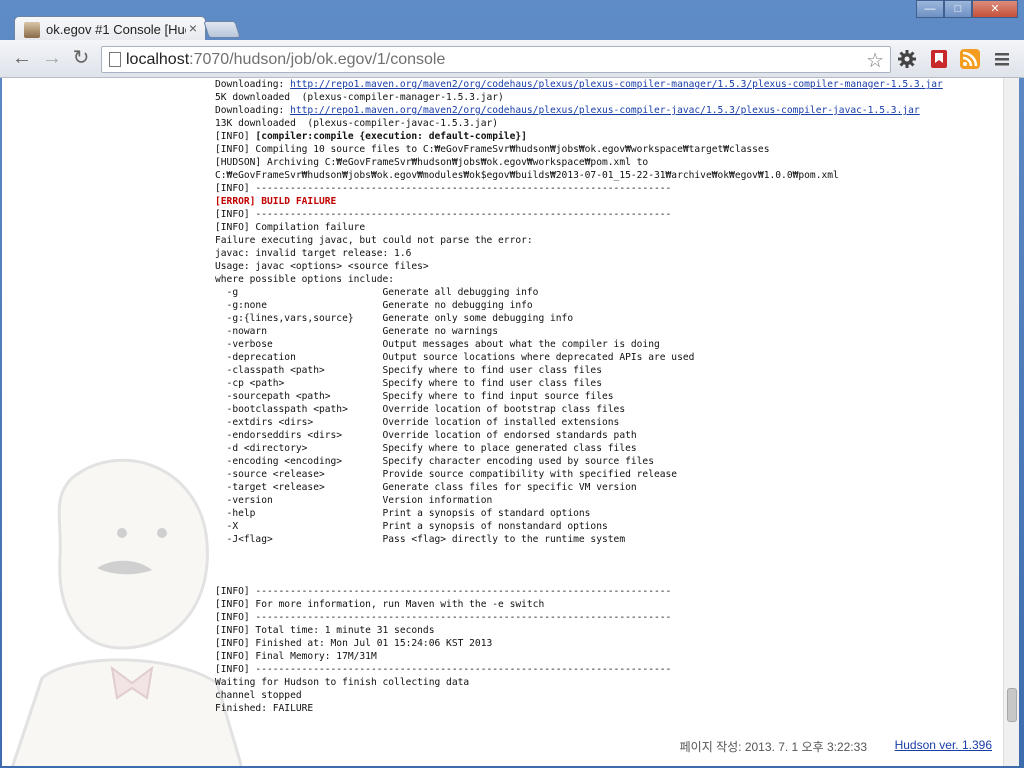 Image resolution: width=1024 pixels, height=768 pixels. I want to click on hudson-favicon-icon, so click(32, 30).